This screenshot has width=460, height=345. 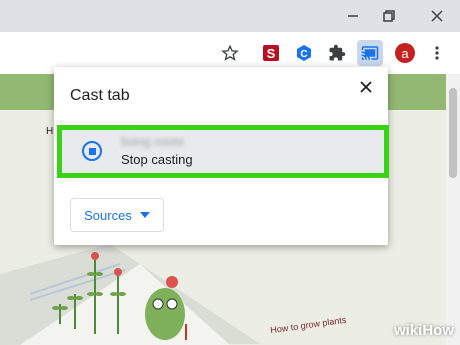 What do you see at coordinates (230, 53) in the screenshot?
I see `bookmark-star-icon` at bounding box center [230, 53].